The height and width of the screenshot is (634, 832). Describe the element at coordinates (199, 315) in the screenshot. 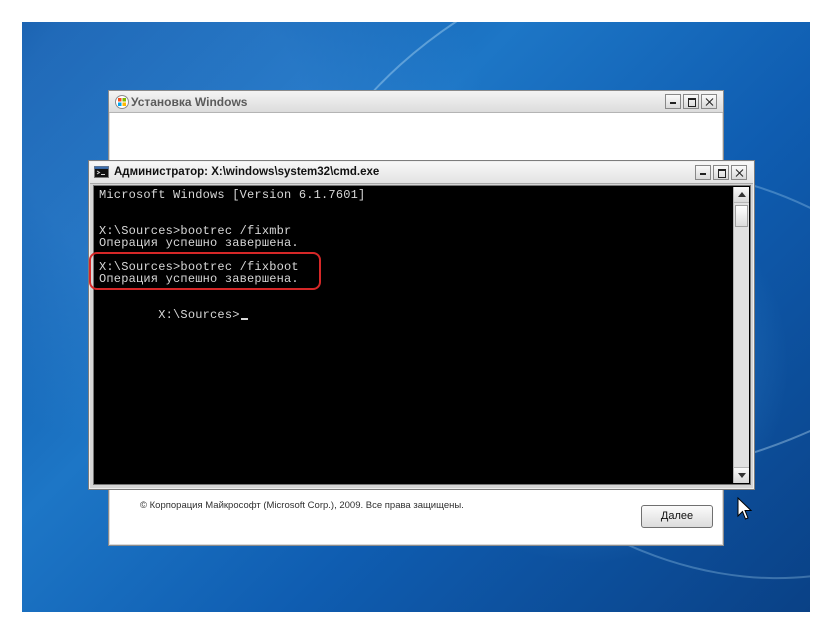

I see `console-prompt-text: X:\Sources>` at that location.